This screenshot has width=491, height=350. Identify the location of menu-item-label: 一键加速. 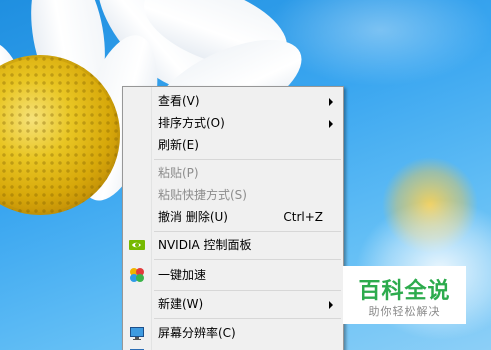
(182, 275).